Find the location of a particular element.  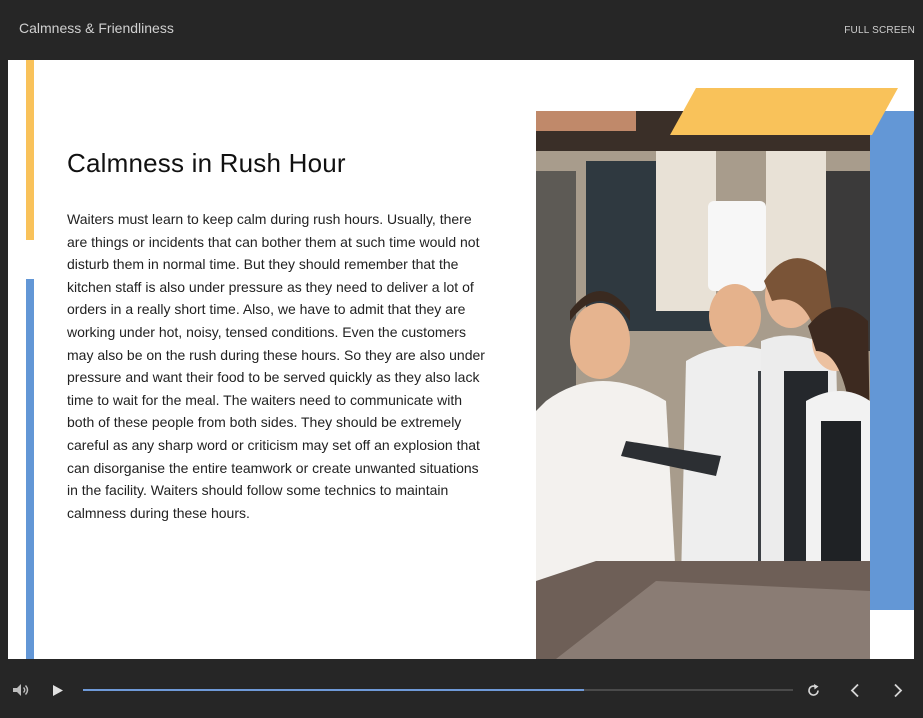

progress-fill is located at coordinates (333, 690).